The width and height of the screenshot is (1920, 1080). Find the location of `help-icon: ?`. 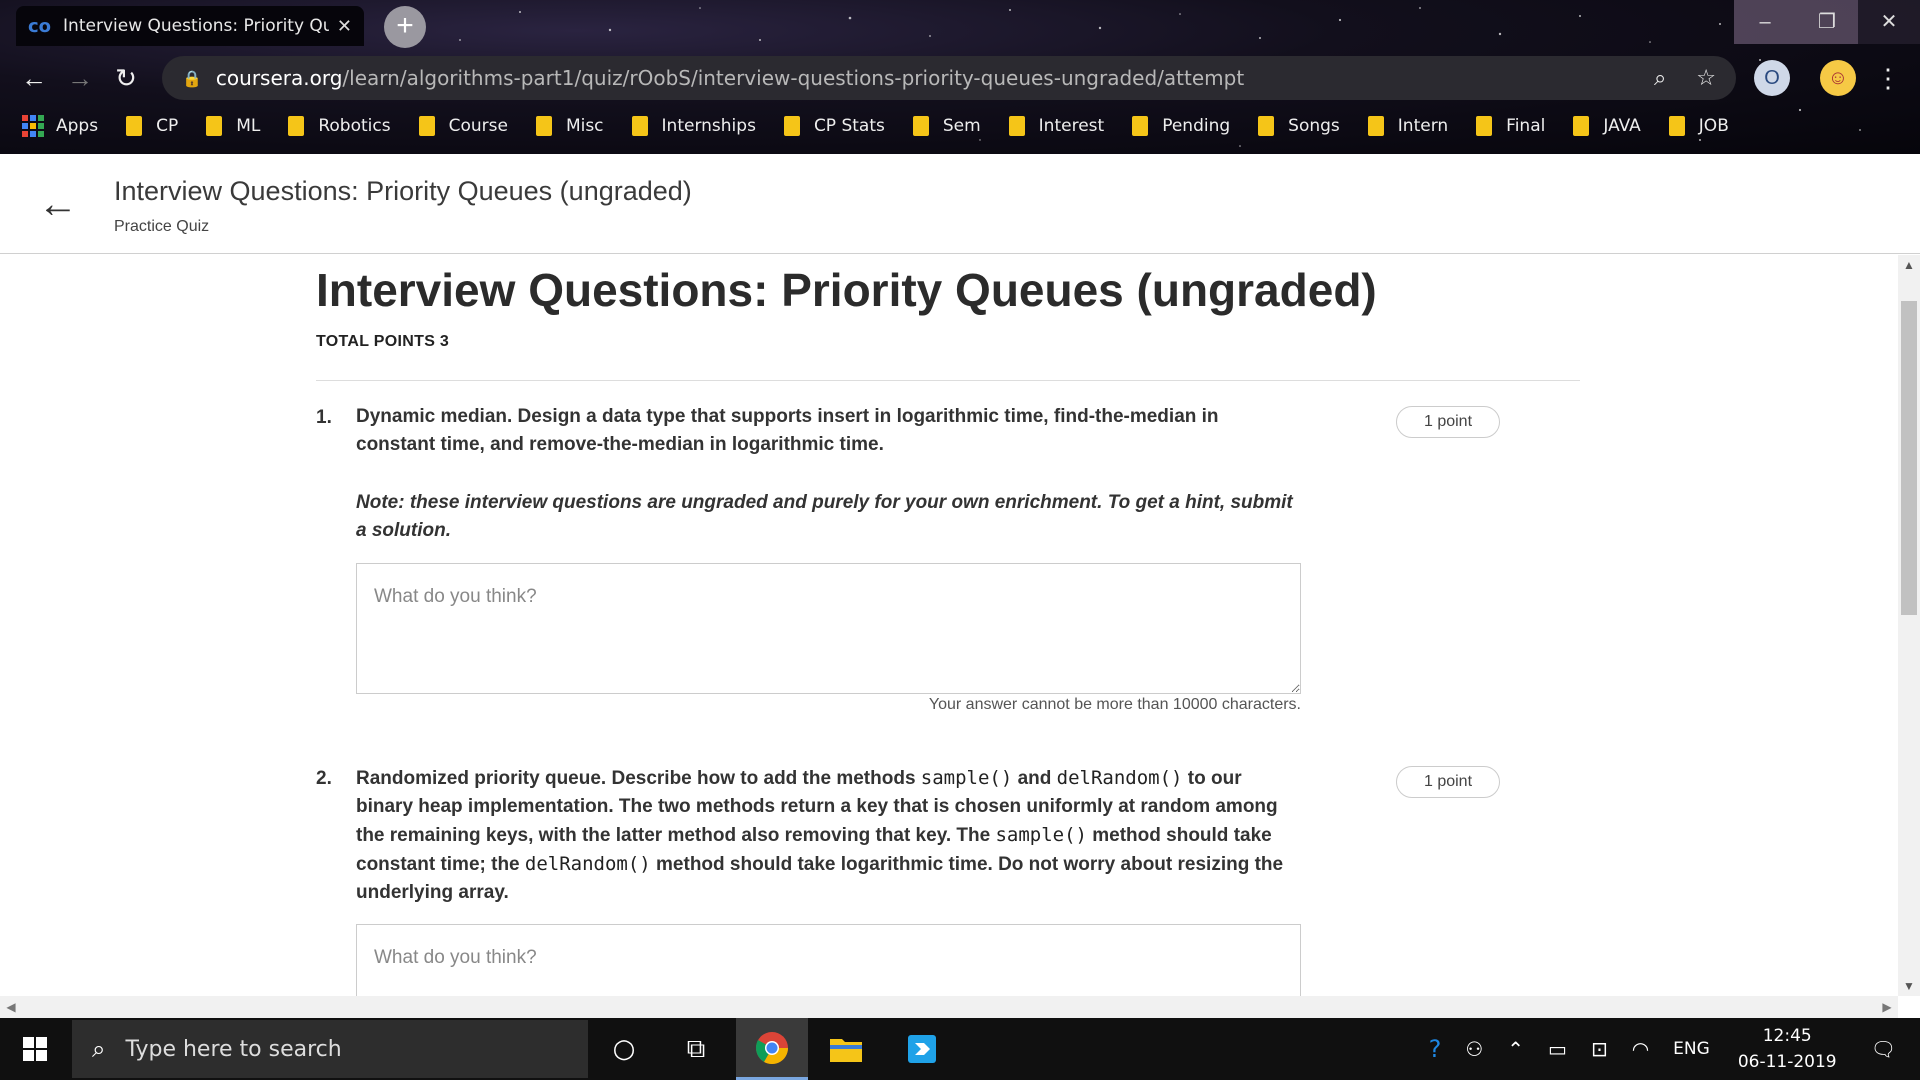

help-icon: ? is located at coordinates (1435, 1049).